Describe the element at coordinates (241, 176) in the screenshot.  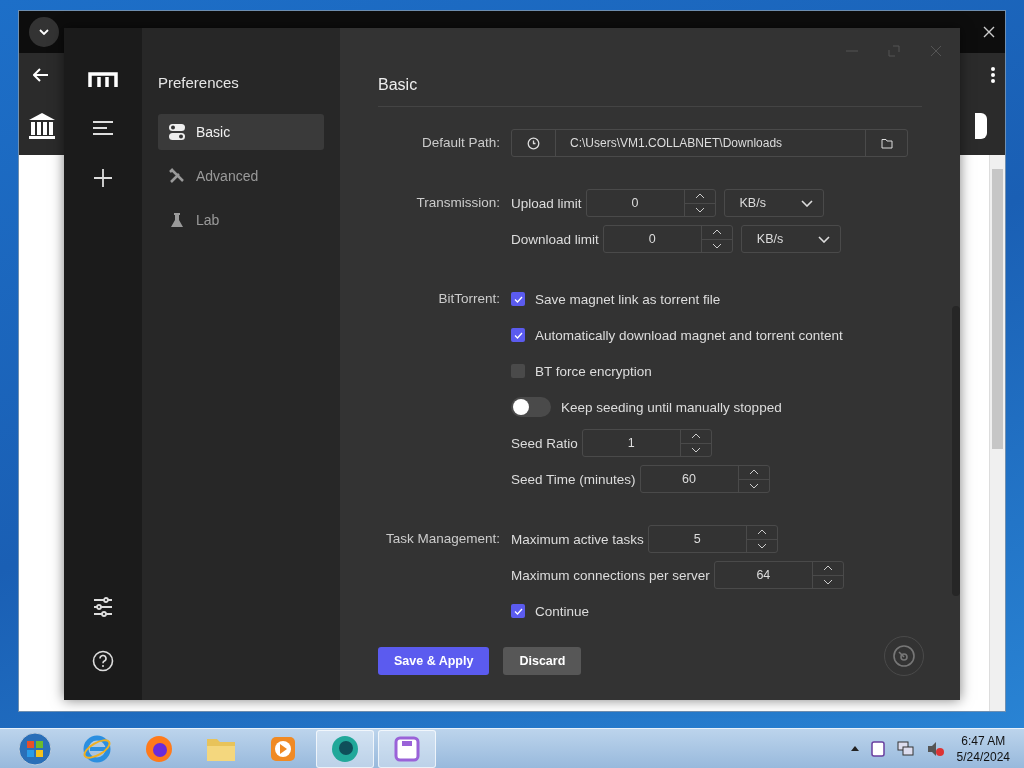
I see `nav-item: Advanced` at that location.